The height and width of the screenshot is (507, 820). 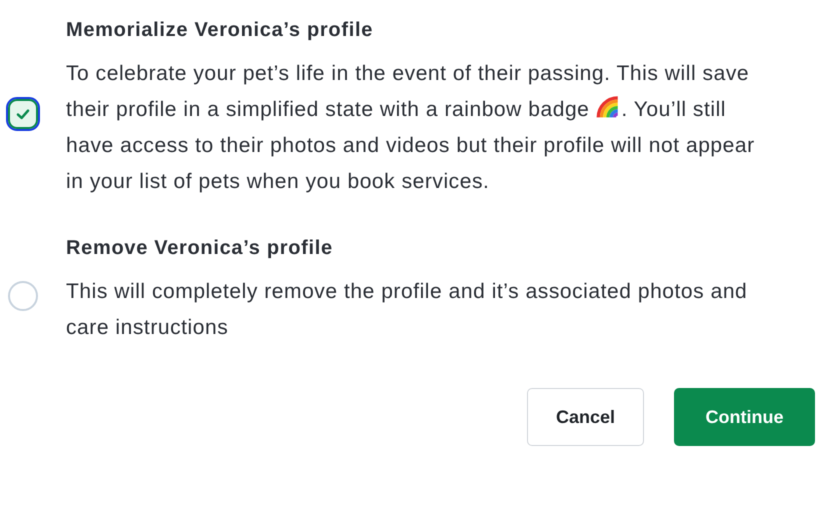 What do you see at coordinates (585, 417) in the screenshot?
I see `cancel-button: Cancel` at bounding box center [585, 417].